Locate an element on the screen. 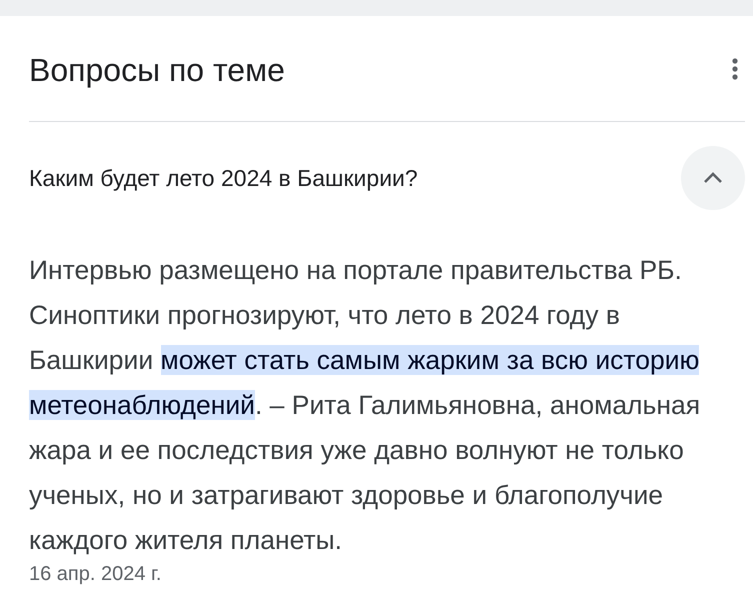 The height and width of the screenshot is (600, 753). answer-date: 16 апр. 2024 г. is located at coordinates (95, 574).